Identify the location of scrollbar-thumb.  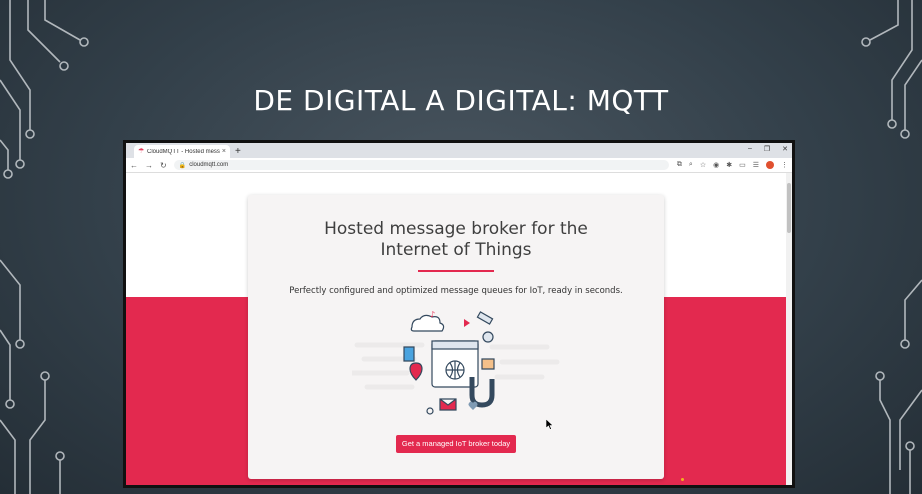
(789, 208).